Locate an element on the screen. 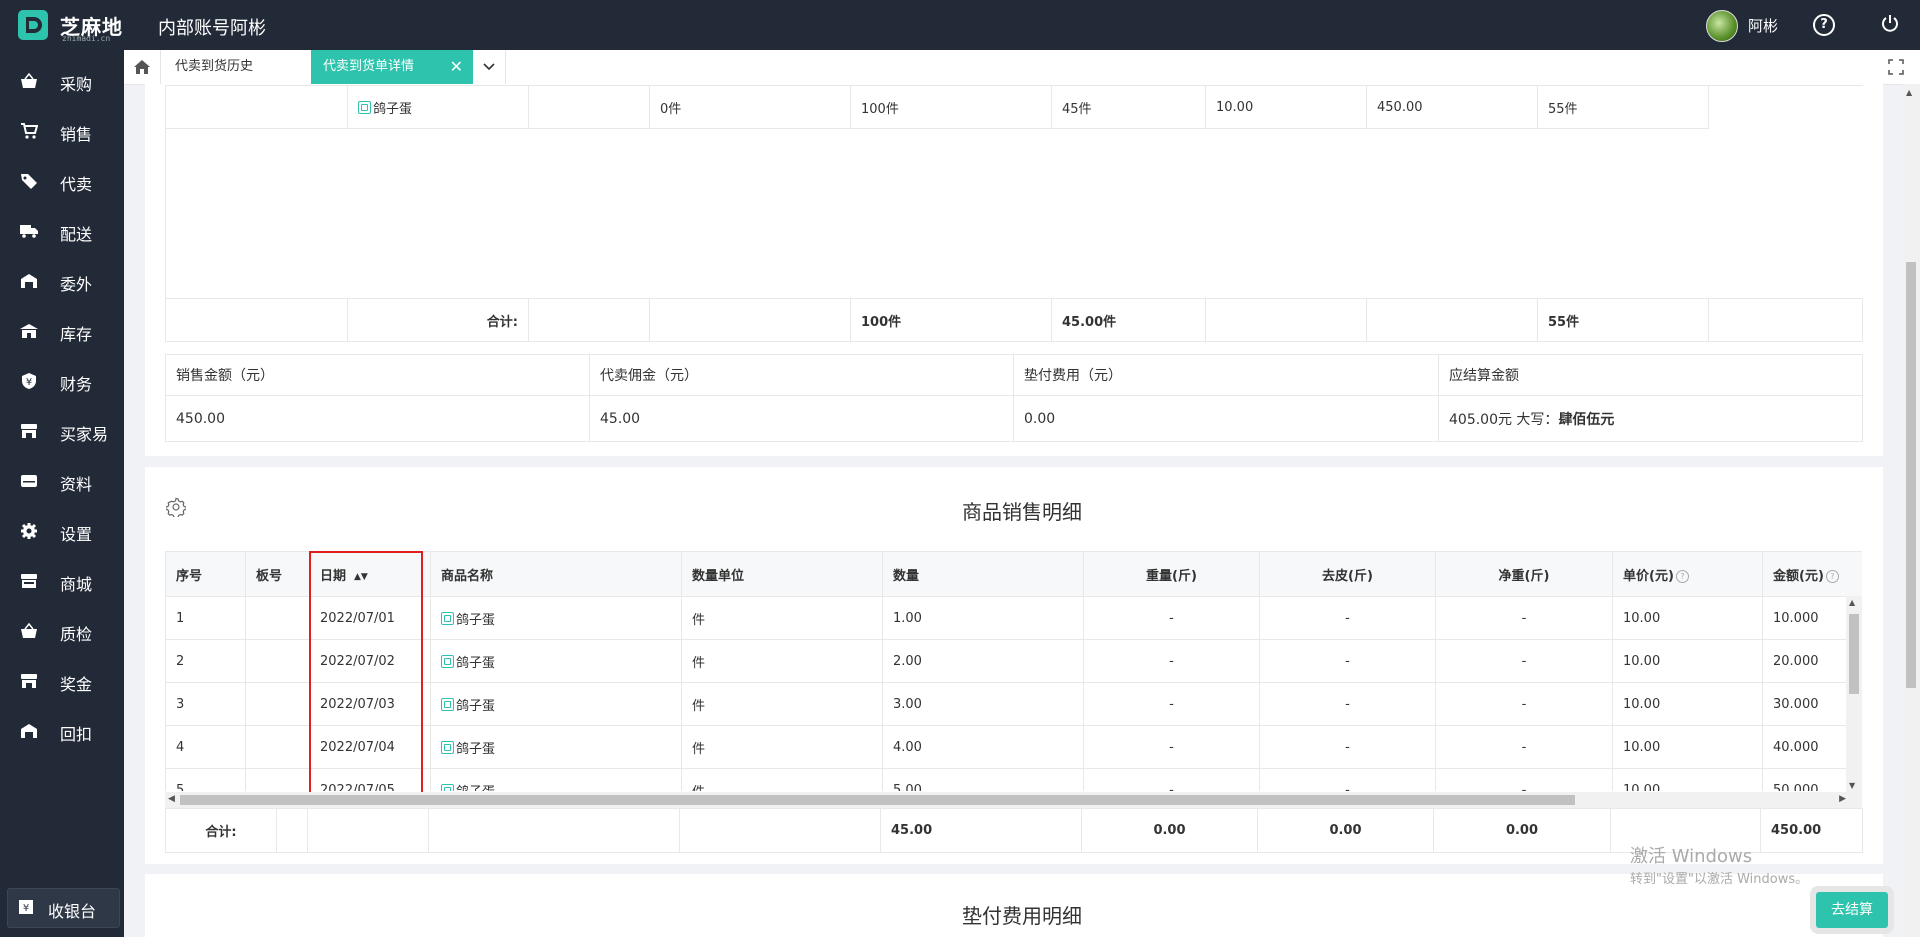 The width and height of the screenshot is (1920, 937). scroll-right-icon: ▶ is located at coordinates (1842, 799).